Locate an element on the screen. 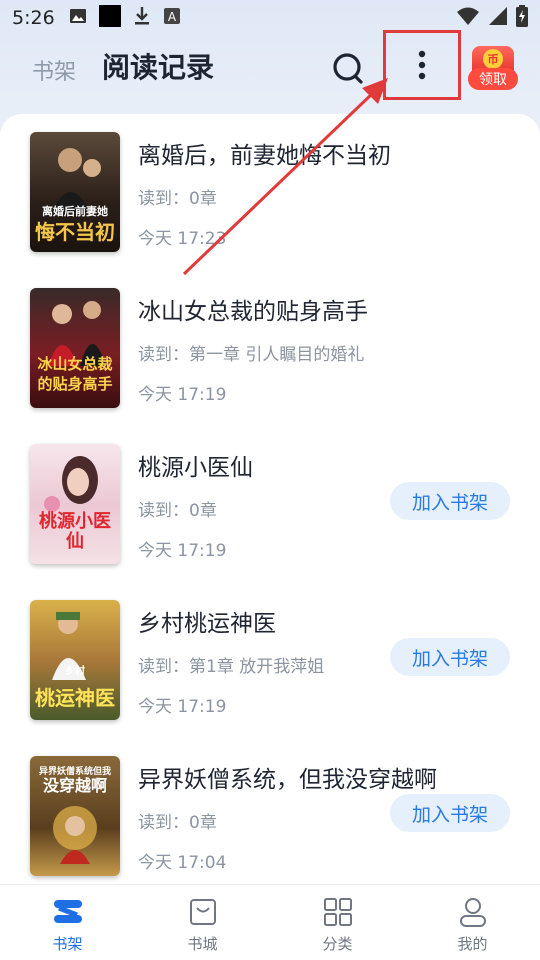  cover-title: 桃源小医仙 is located at coordinates (75, 531).